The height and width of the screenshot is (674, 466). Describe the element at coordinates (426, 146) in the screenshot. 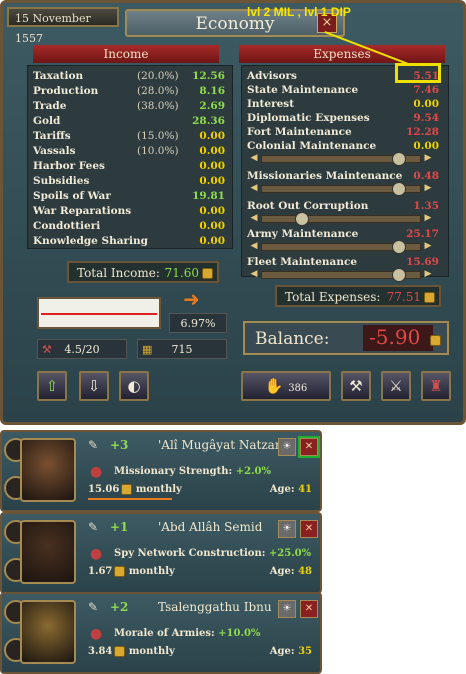

I see `expense-row-value: 0.00` at that location.